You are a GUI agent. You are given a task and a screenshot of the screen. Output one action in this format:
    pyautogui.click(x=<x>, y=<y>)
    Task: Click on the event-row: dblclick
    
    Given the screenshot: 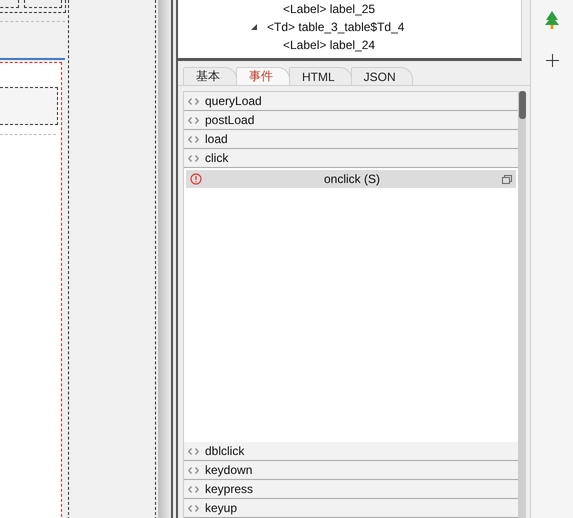 What is the action you would take?
    pyautogui.click(x=351, y=451)
    